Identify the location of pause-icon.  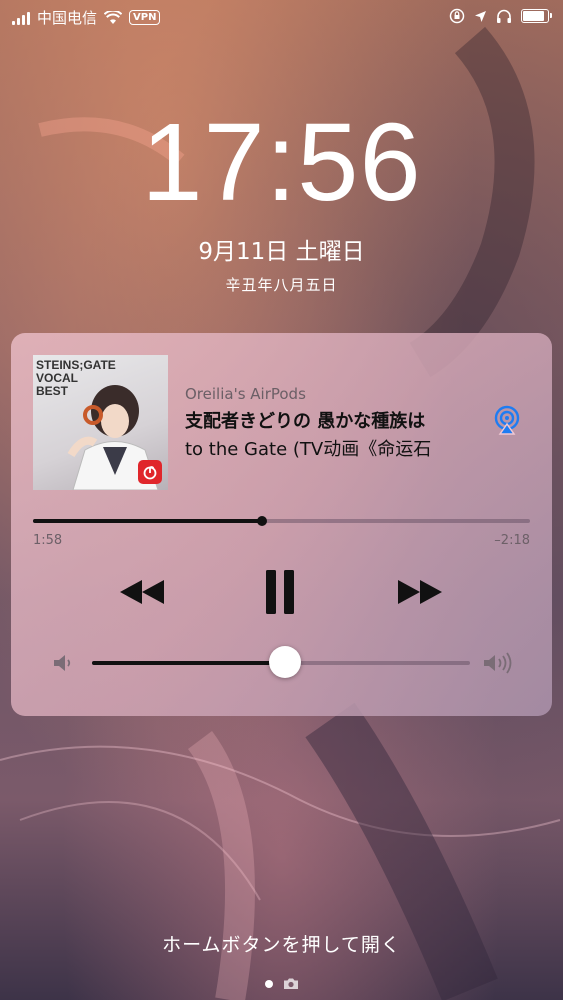
(280, 592).